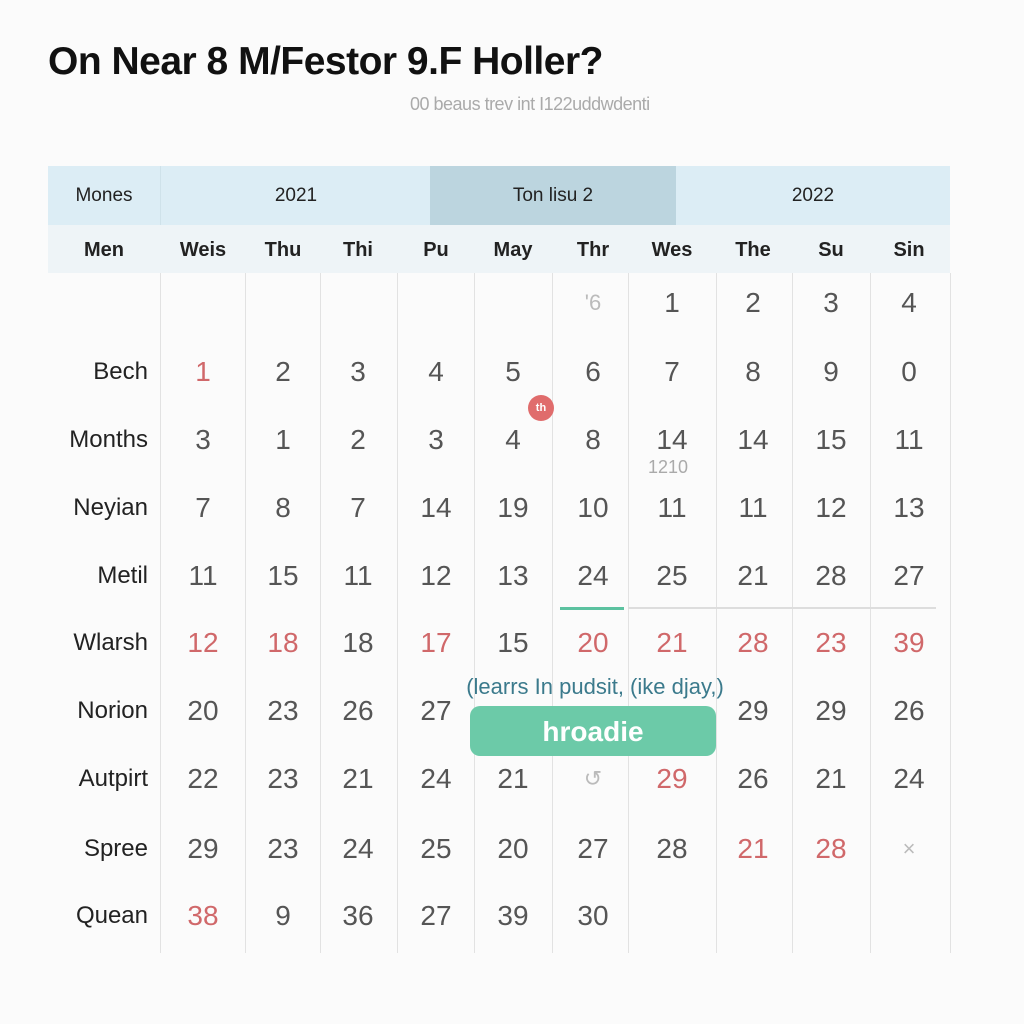 This screenshot has width=1024, height=1024. What do you see at coordinates (436, 250) in the screenshot?
I see `day-header-4: Pu` at bounding box center [436, 250].